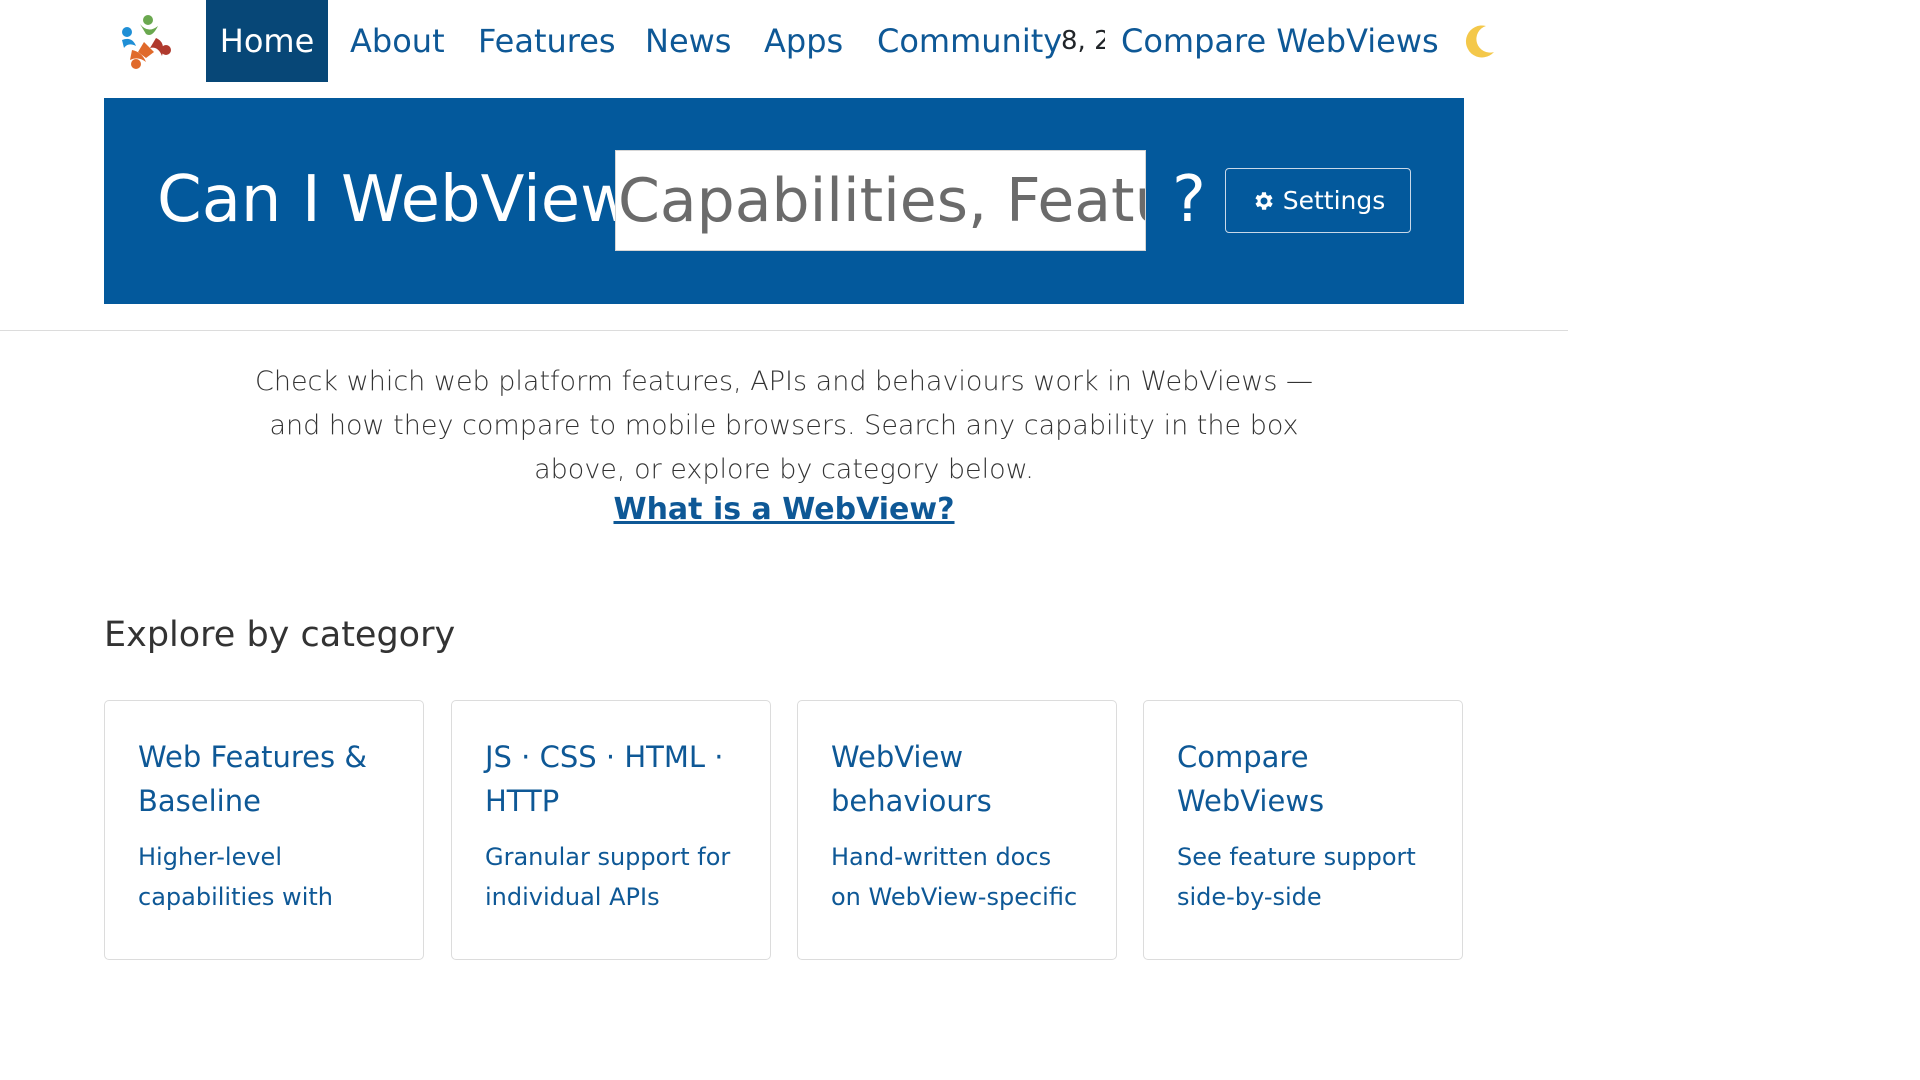  I want to click on nav-features: Features, so click(547, 41).